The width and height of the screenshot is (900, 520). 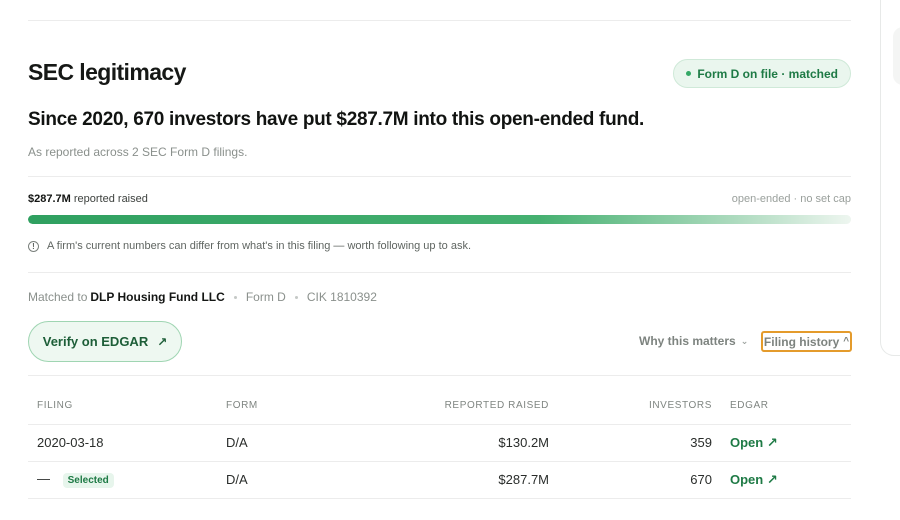 I want to click on filing-history-toggle: Filing history ^, so click(x=806, y=341).